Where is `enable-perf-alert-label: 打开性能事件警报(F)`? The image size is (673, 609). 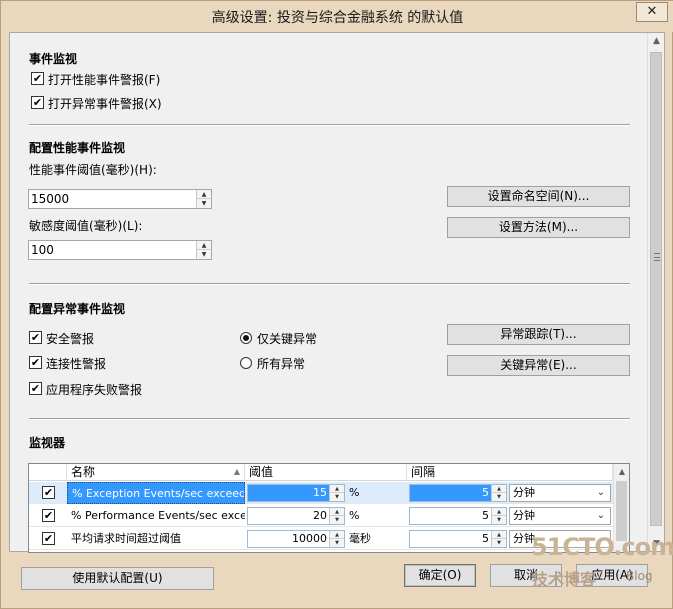 enable-perf-alert-label: 打开性能事件警报(F) is located at coordinates (104, 80).